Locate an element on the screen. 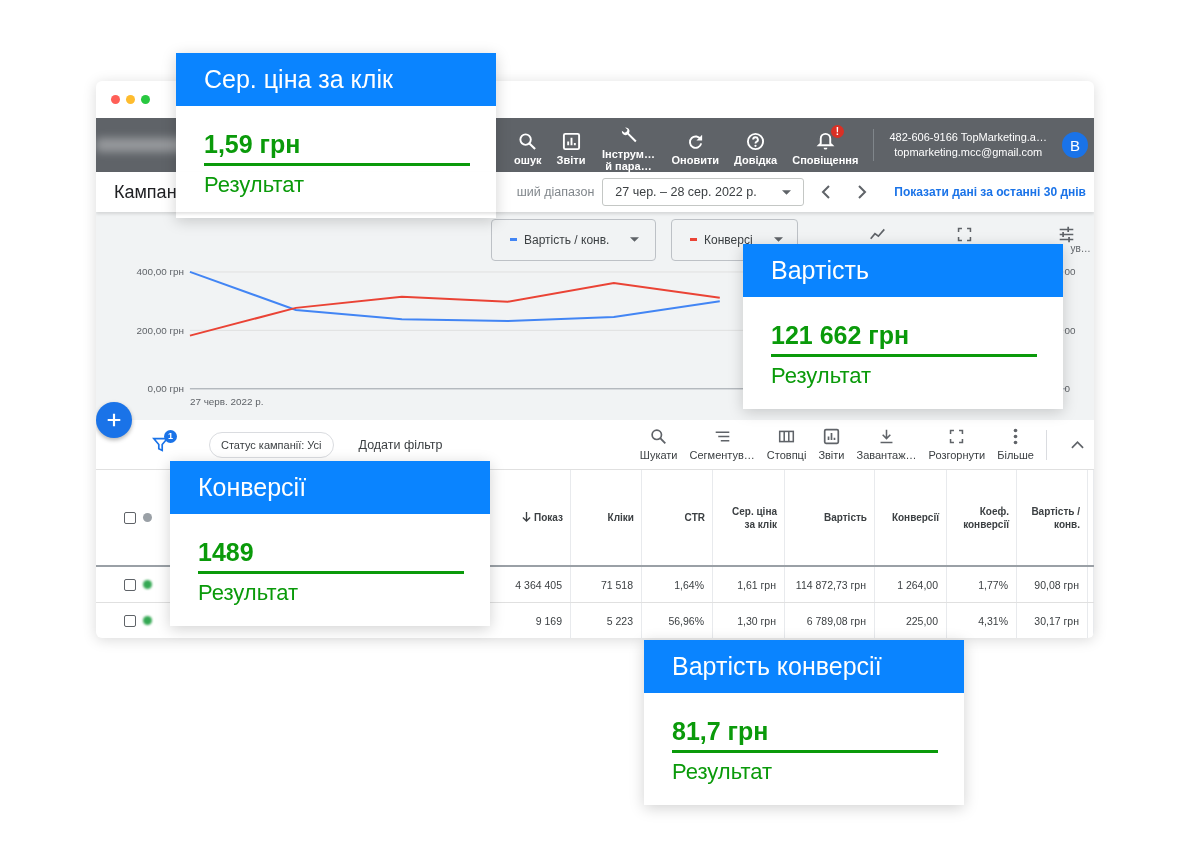 Image resolution: width=1200 pixels, height=856 pixels. avatar: B is located at coordinates (1075, 145).